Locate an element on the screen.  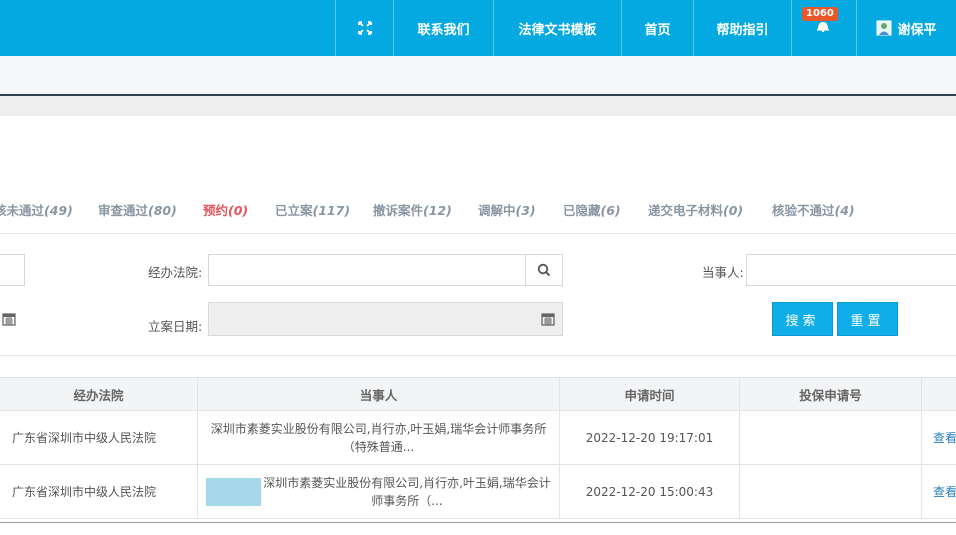
avatar-icon is located at coordinates (884, 28).